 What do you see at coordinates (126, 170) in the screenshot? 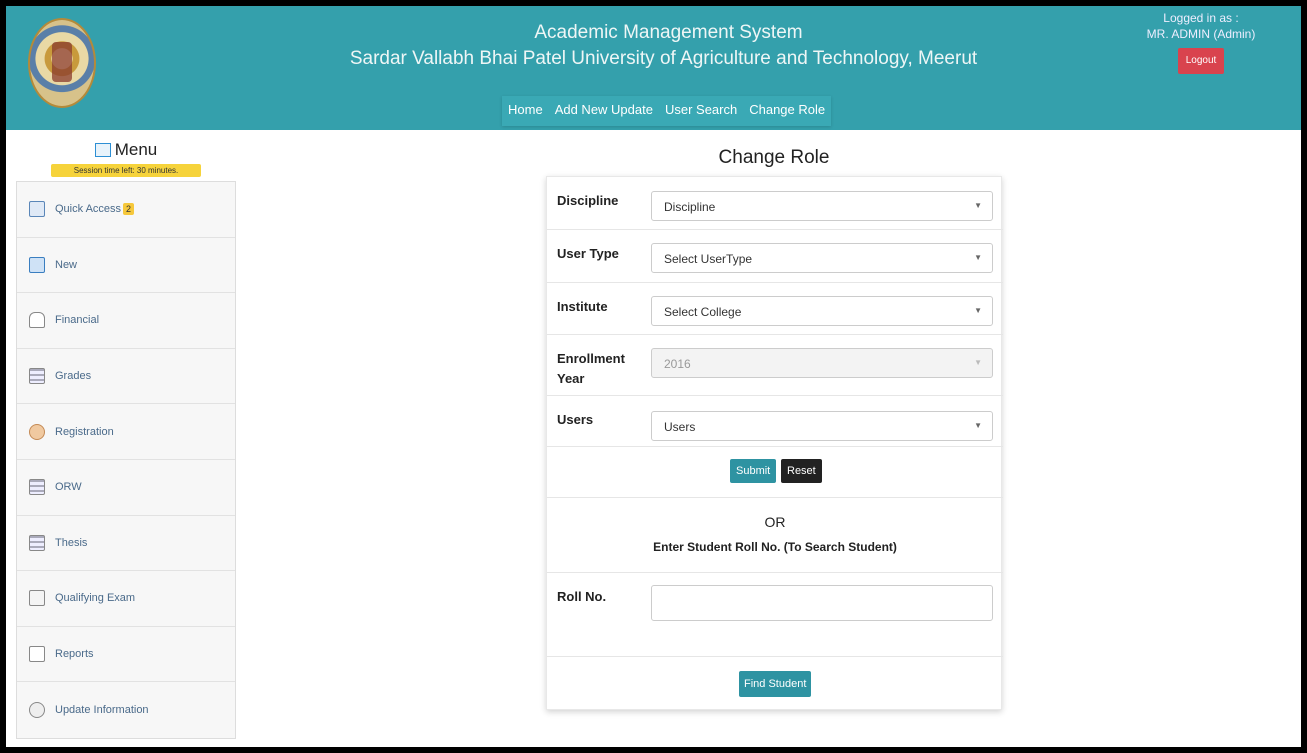
I see `session-timer-badge: Session time left: 30 minutes.` at bounding box center [126, 170].